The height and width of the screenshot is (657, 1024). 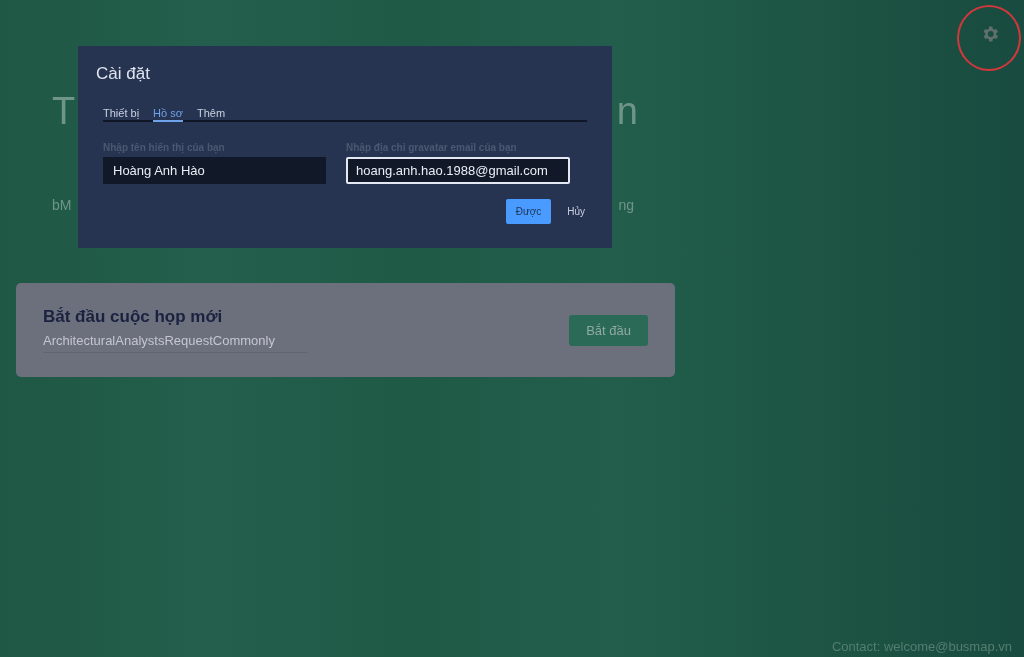 I want to click on card-title: Bắt đầu cuộc họp mới, so click(x=133, y=317).